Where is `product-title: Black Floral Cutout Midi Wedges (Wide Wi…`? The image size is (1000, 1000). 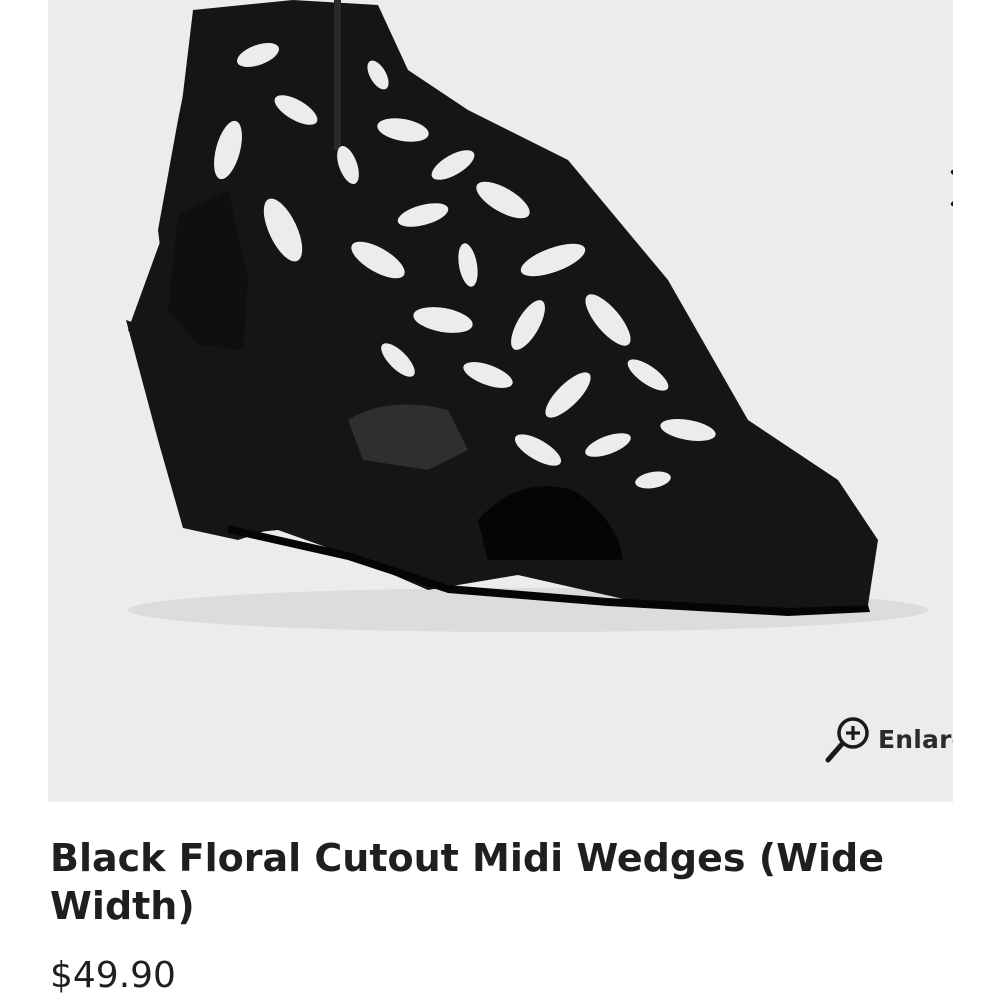 product-title: Black Floral Cutout Midi Wedges (Wide Wi… is located at coordinates (467, 882).